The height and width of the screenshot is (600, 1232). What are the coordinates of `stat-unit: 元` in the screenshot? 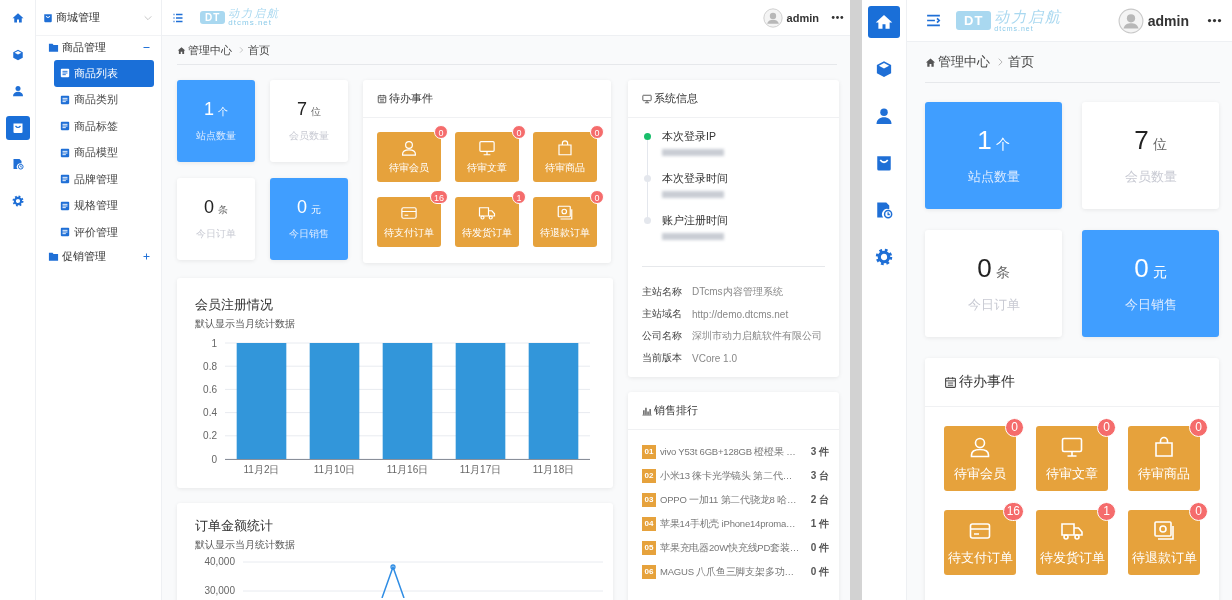 It's located at (1159, 273).